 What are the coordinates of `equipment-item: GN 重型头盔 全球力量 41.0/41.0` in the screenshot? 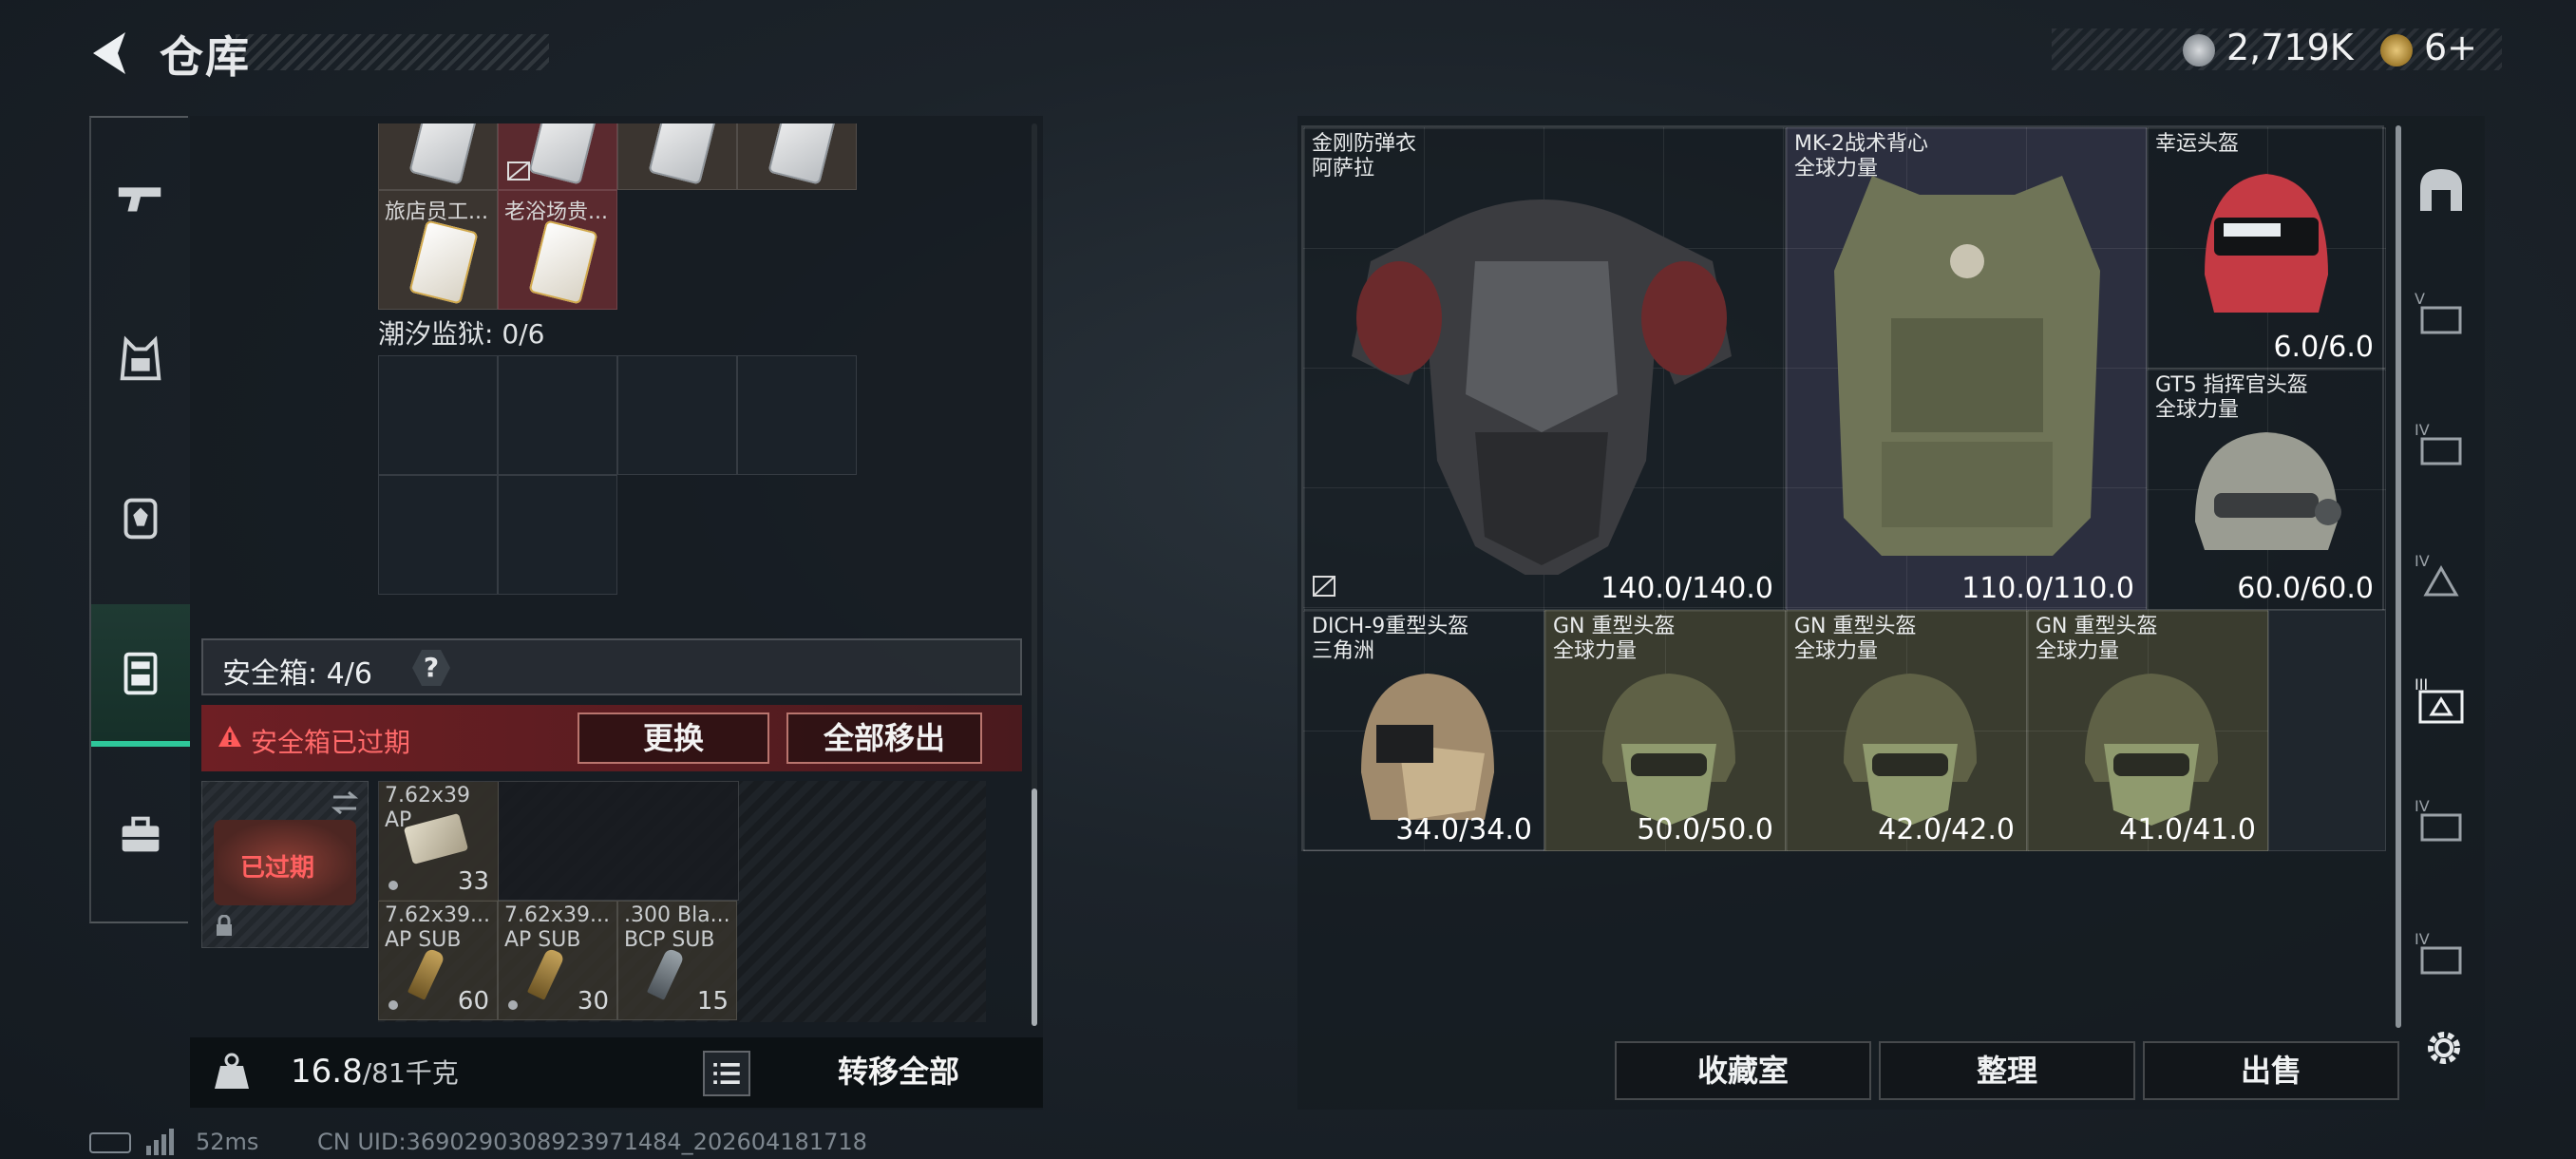 It's located at (2147, 730).